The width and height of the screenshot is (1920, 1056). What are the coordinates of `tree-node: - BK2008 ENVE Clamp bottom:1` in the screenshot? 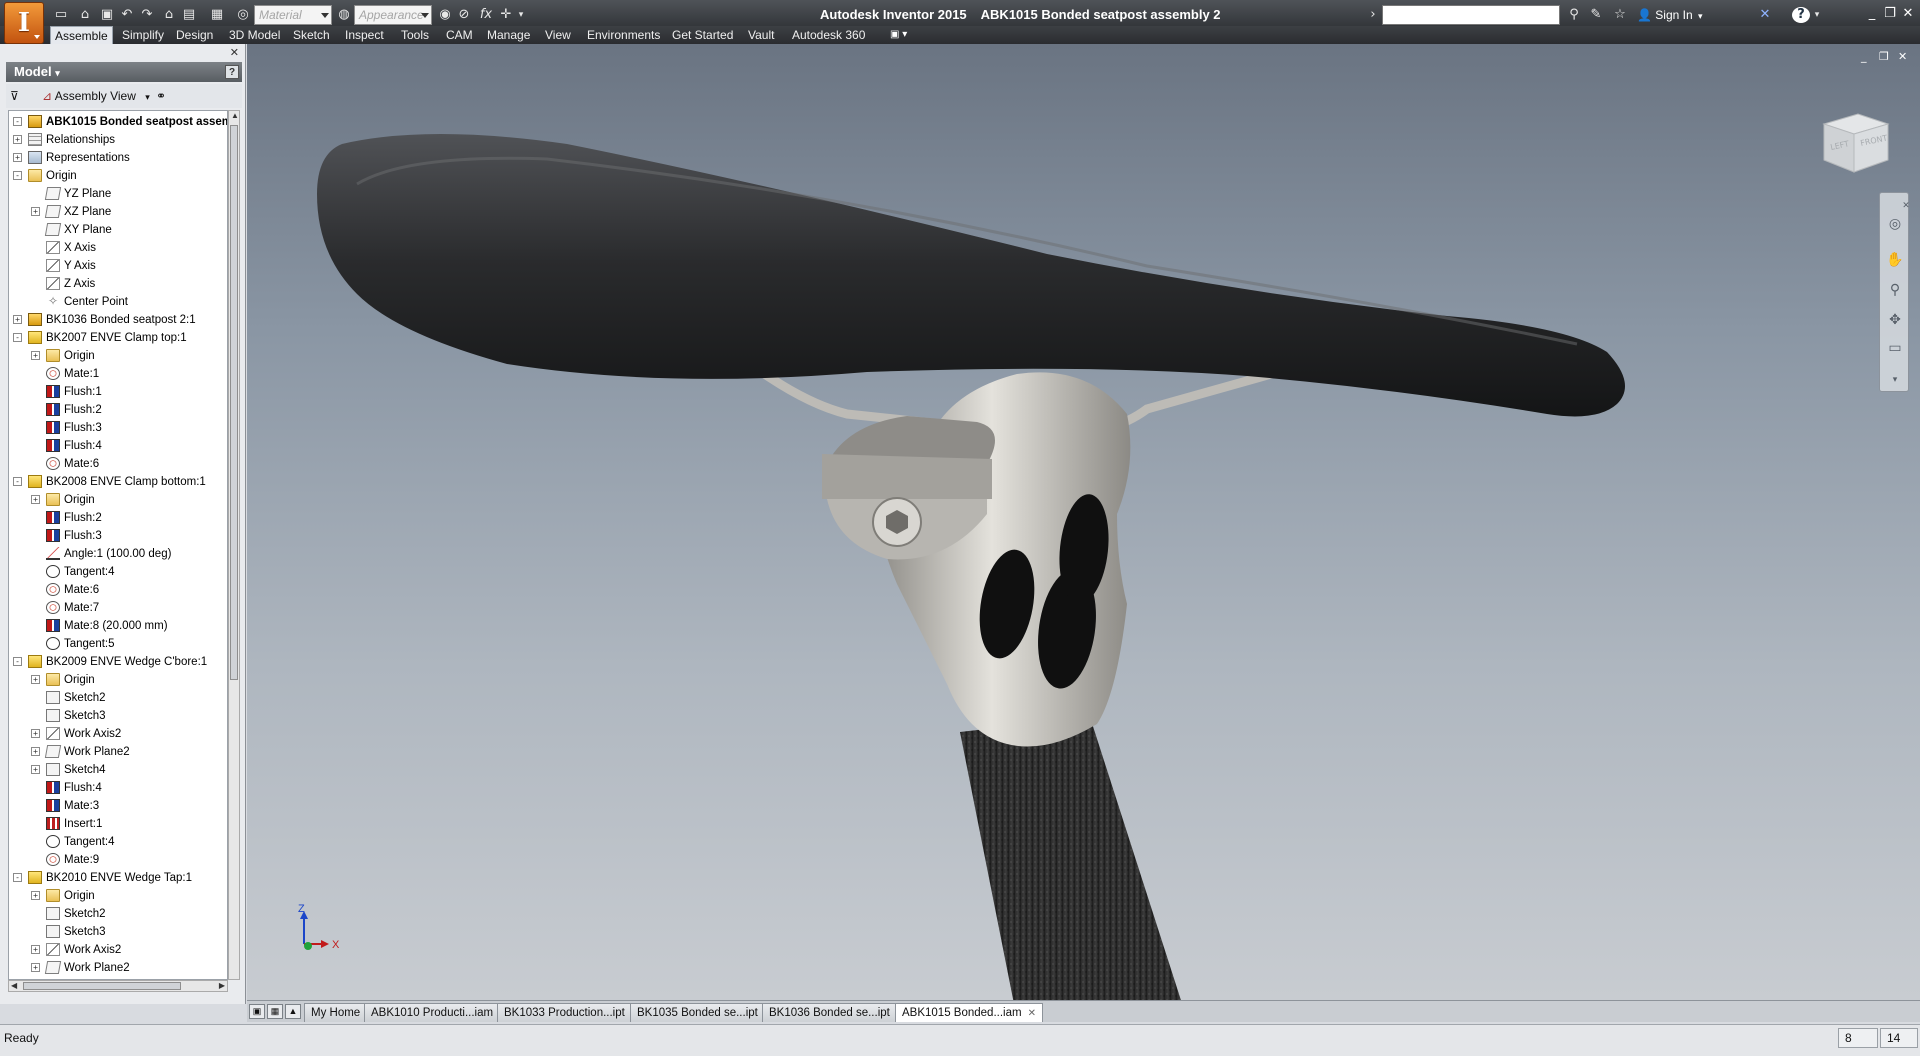 It's located at (118, 482).